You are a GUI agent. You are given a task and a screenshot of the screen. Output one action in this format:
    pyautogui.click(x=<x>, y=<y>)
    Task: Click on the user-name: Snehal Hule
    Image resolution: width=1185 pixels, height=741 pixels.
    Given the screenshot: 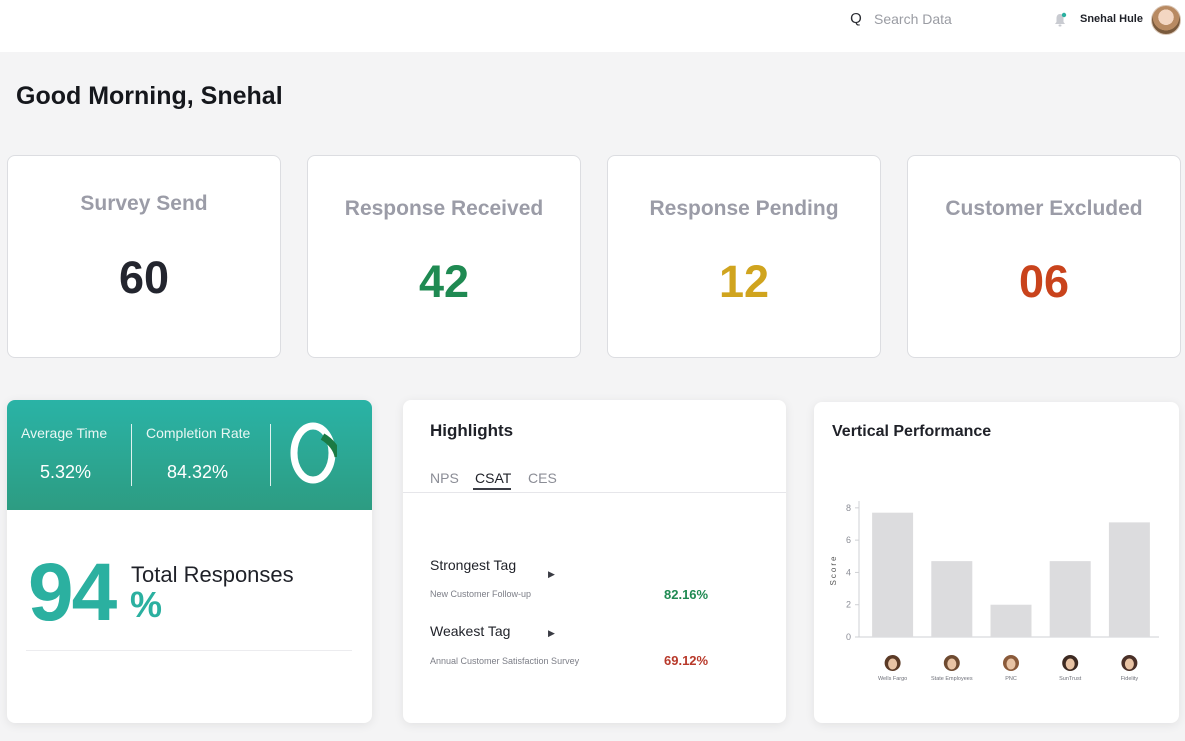 What is the action you would take?
    pyautogui.click(x=1111, y=19)
    